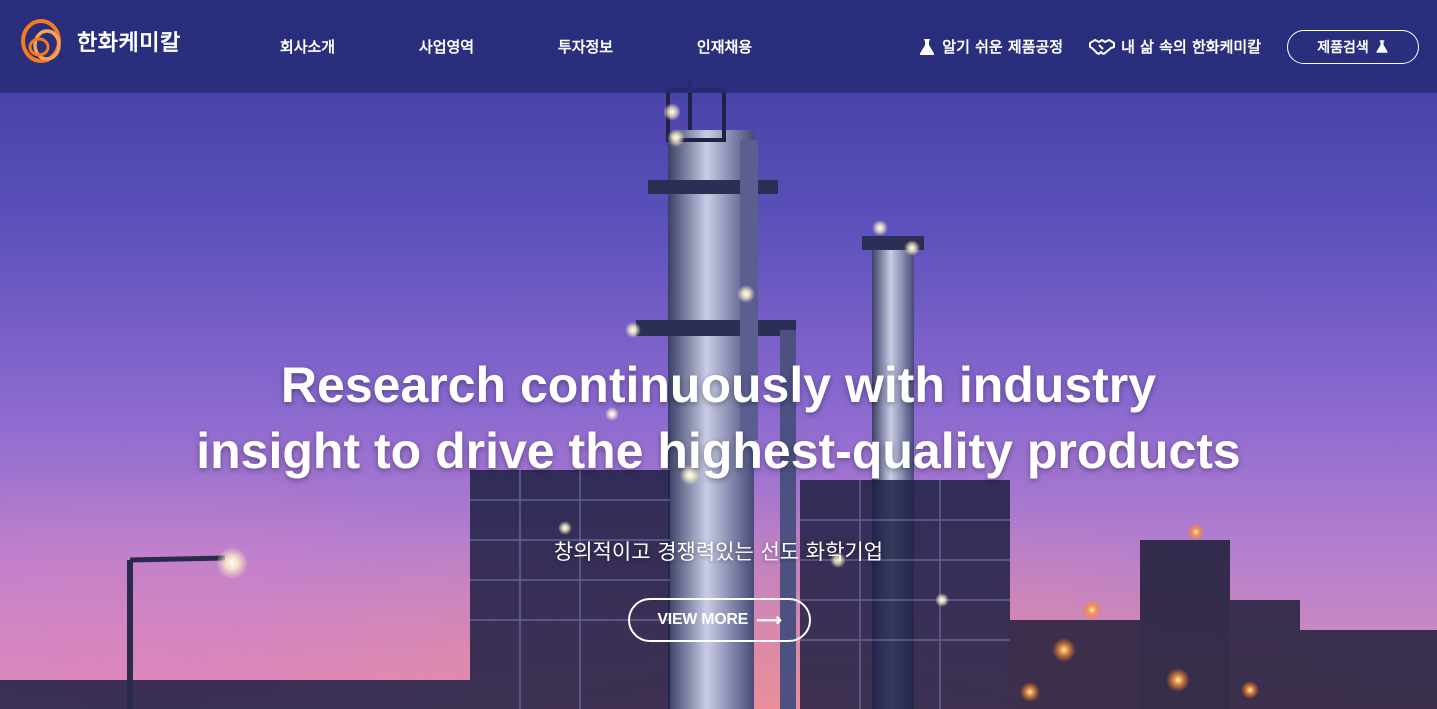 The height and width of the screenshot is (709, 1437). What do you see at coordinates (1003, 47) in the screenshot?
I see `product-process-label: 알기 쉬운 제품공정` at bounding box center [1003, 47].